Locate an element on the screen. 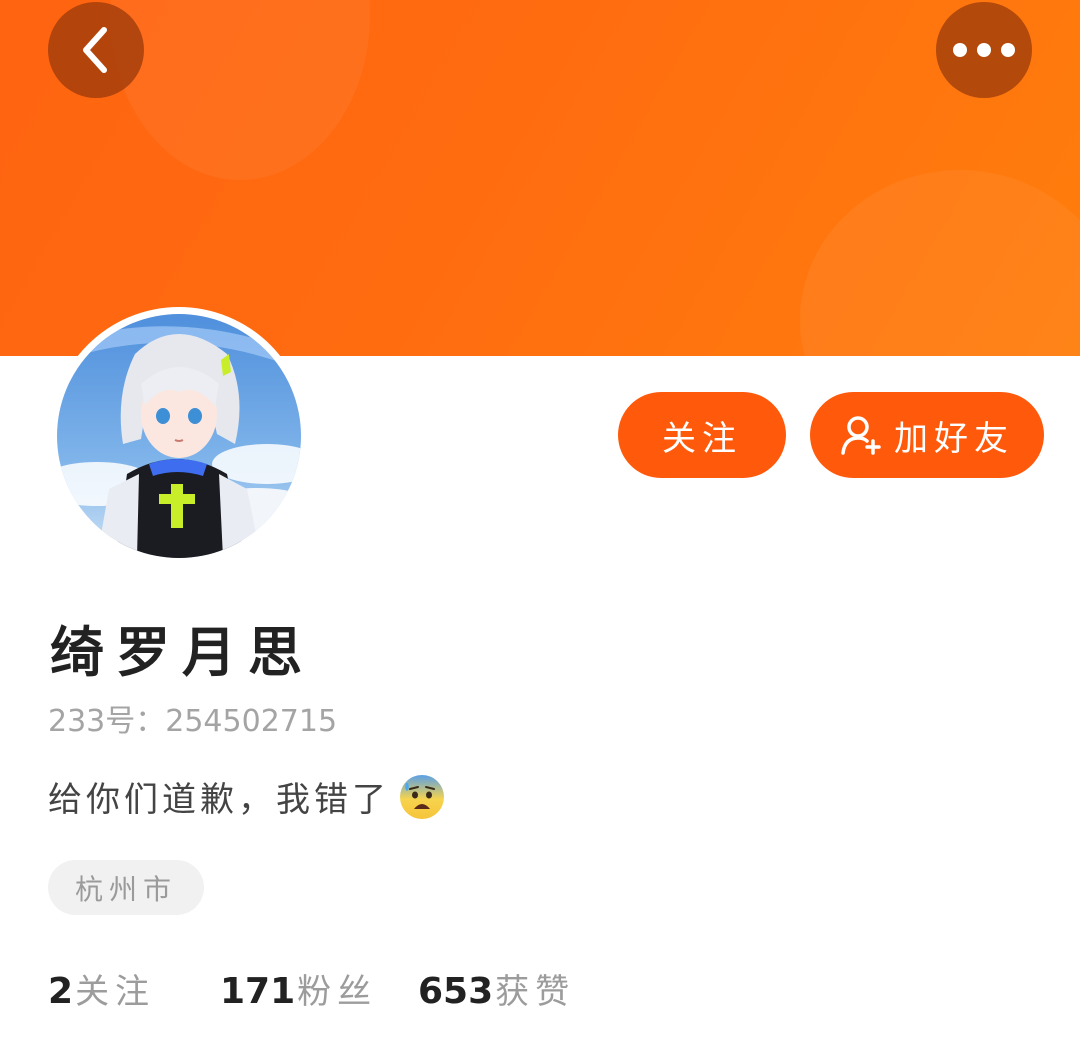  follow-button: 关注 is located at coordinates (702, 435).